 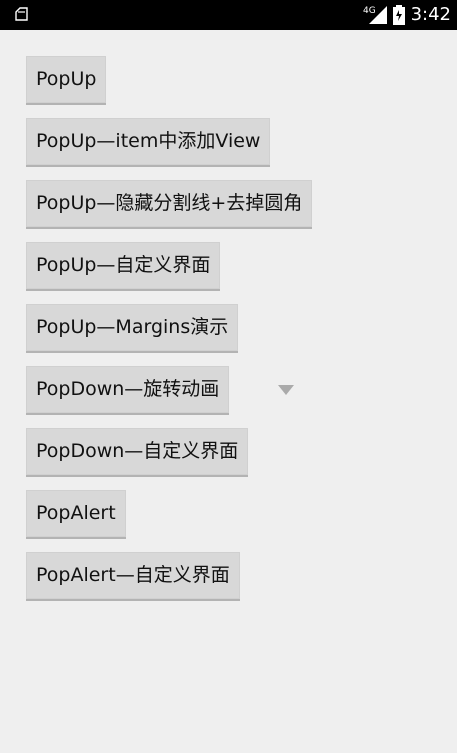 What do you see at coordinates (128, 389) in the screenshot?
I see `popdown-rotate-button: PopDown—旋转动画` at bounding box center [128, 389].